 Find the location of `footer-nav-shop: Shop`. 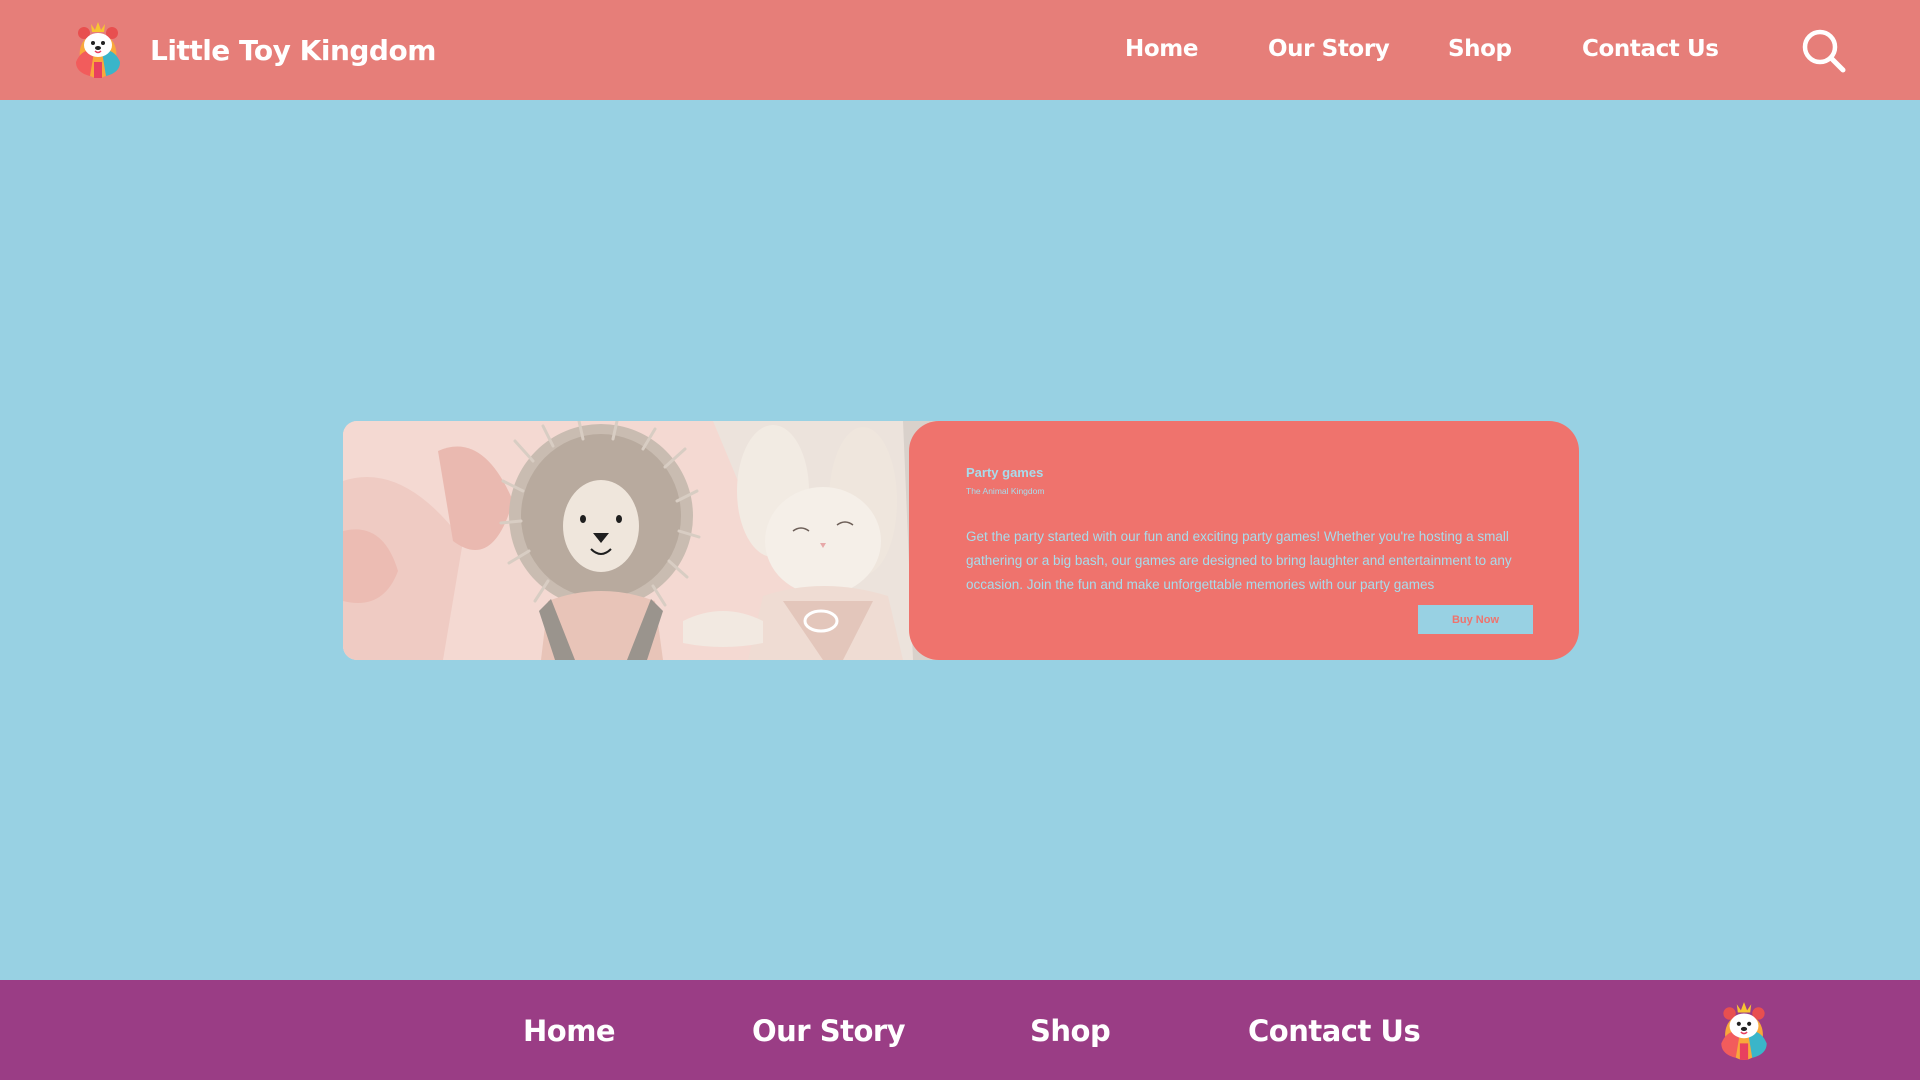

footer-nav-shop: Shop is located at coordinates (1070, 1031).